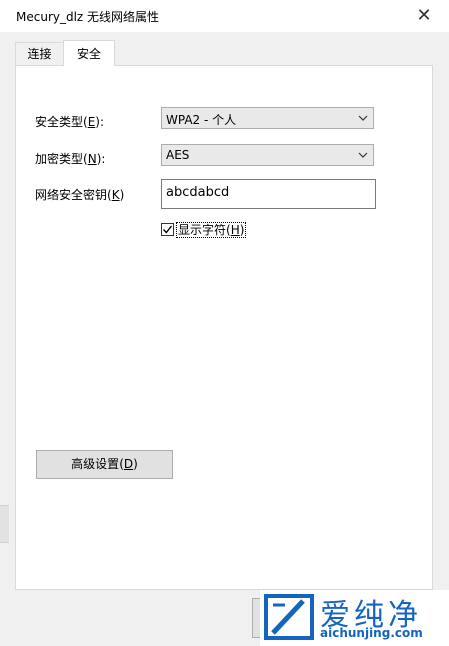 This screenshot has height=646, width=449. Describe the element at coordinates (256, 618) in the screenshot. I see `ok-button-partial` at that location.